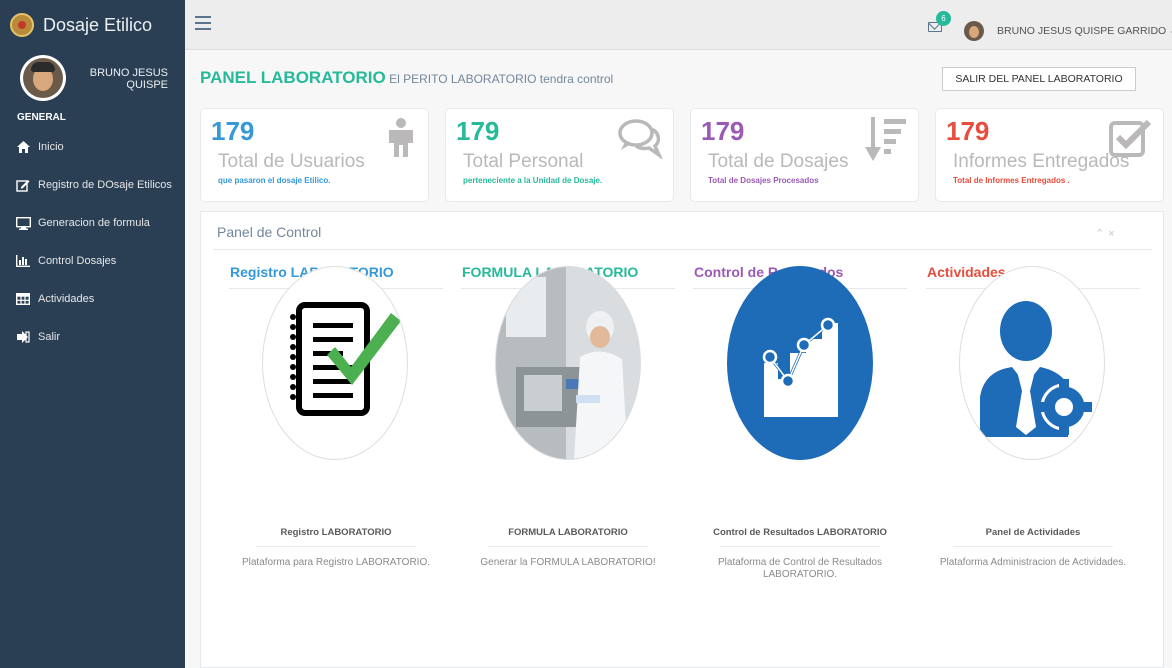  I want to click on sidebar-item-control: Control Dosajes, so click(92, 261).